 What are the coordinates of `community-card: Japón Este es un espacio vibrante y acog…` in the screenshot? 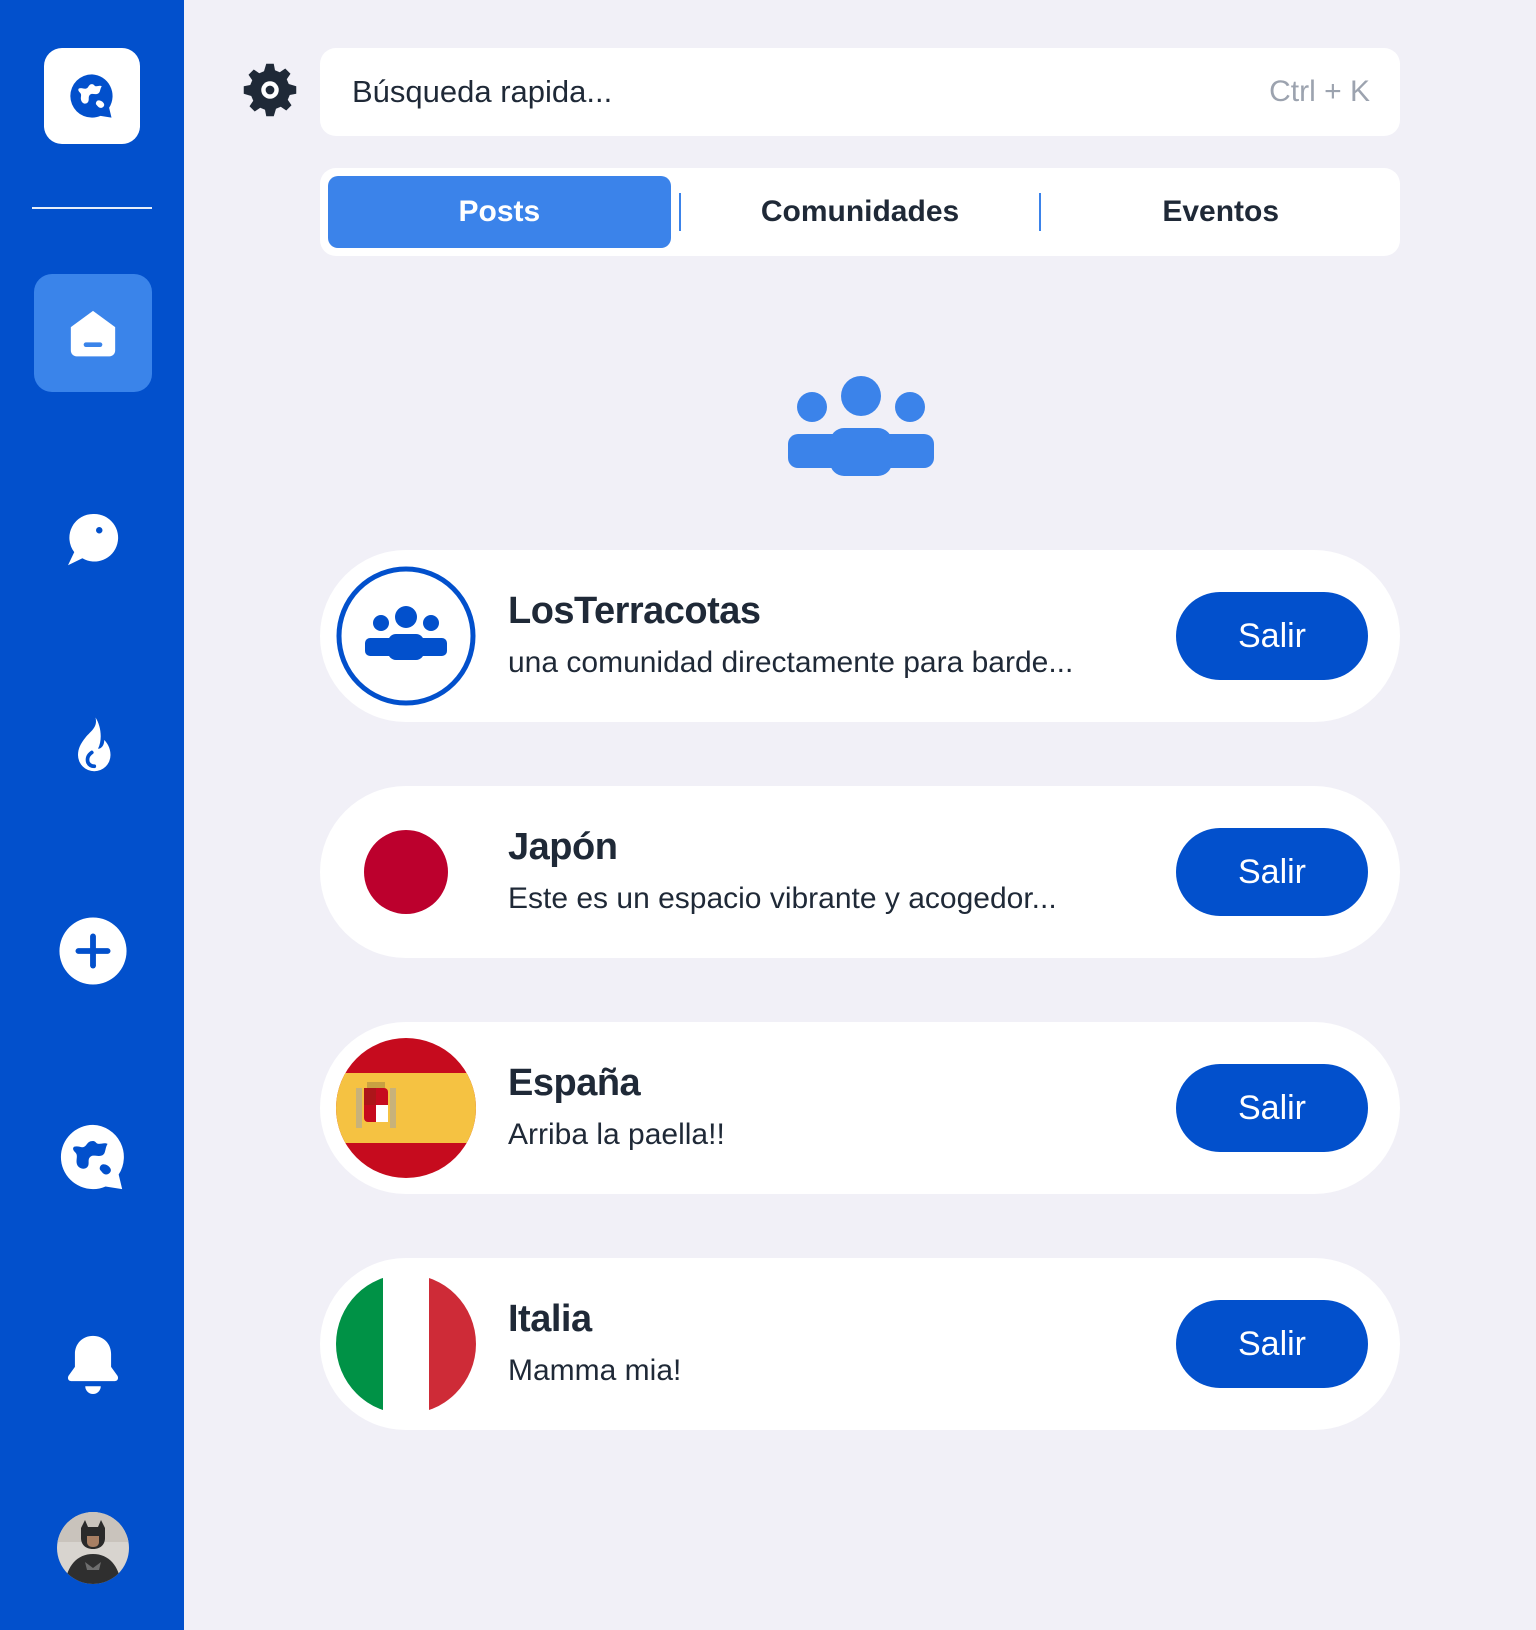 It's located at (860, 872).